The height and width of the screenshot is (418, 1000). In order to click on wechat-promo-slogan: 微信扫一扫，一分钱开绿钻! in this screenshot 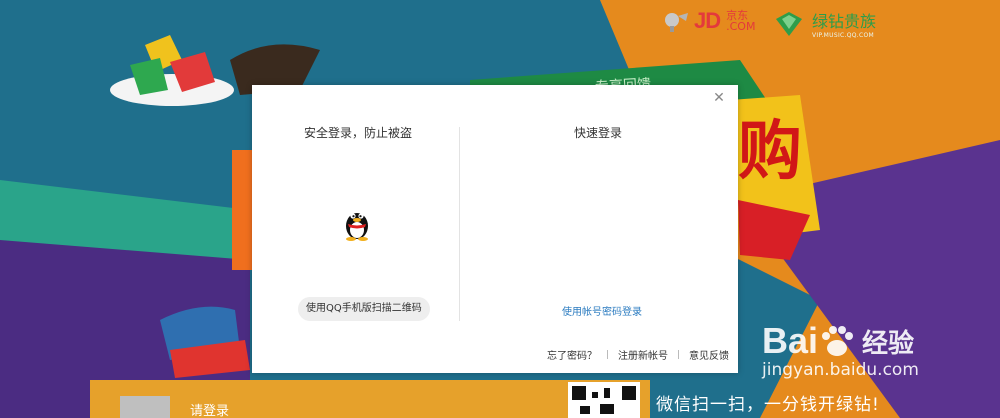, I will do `click(768, 405)`.